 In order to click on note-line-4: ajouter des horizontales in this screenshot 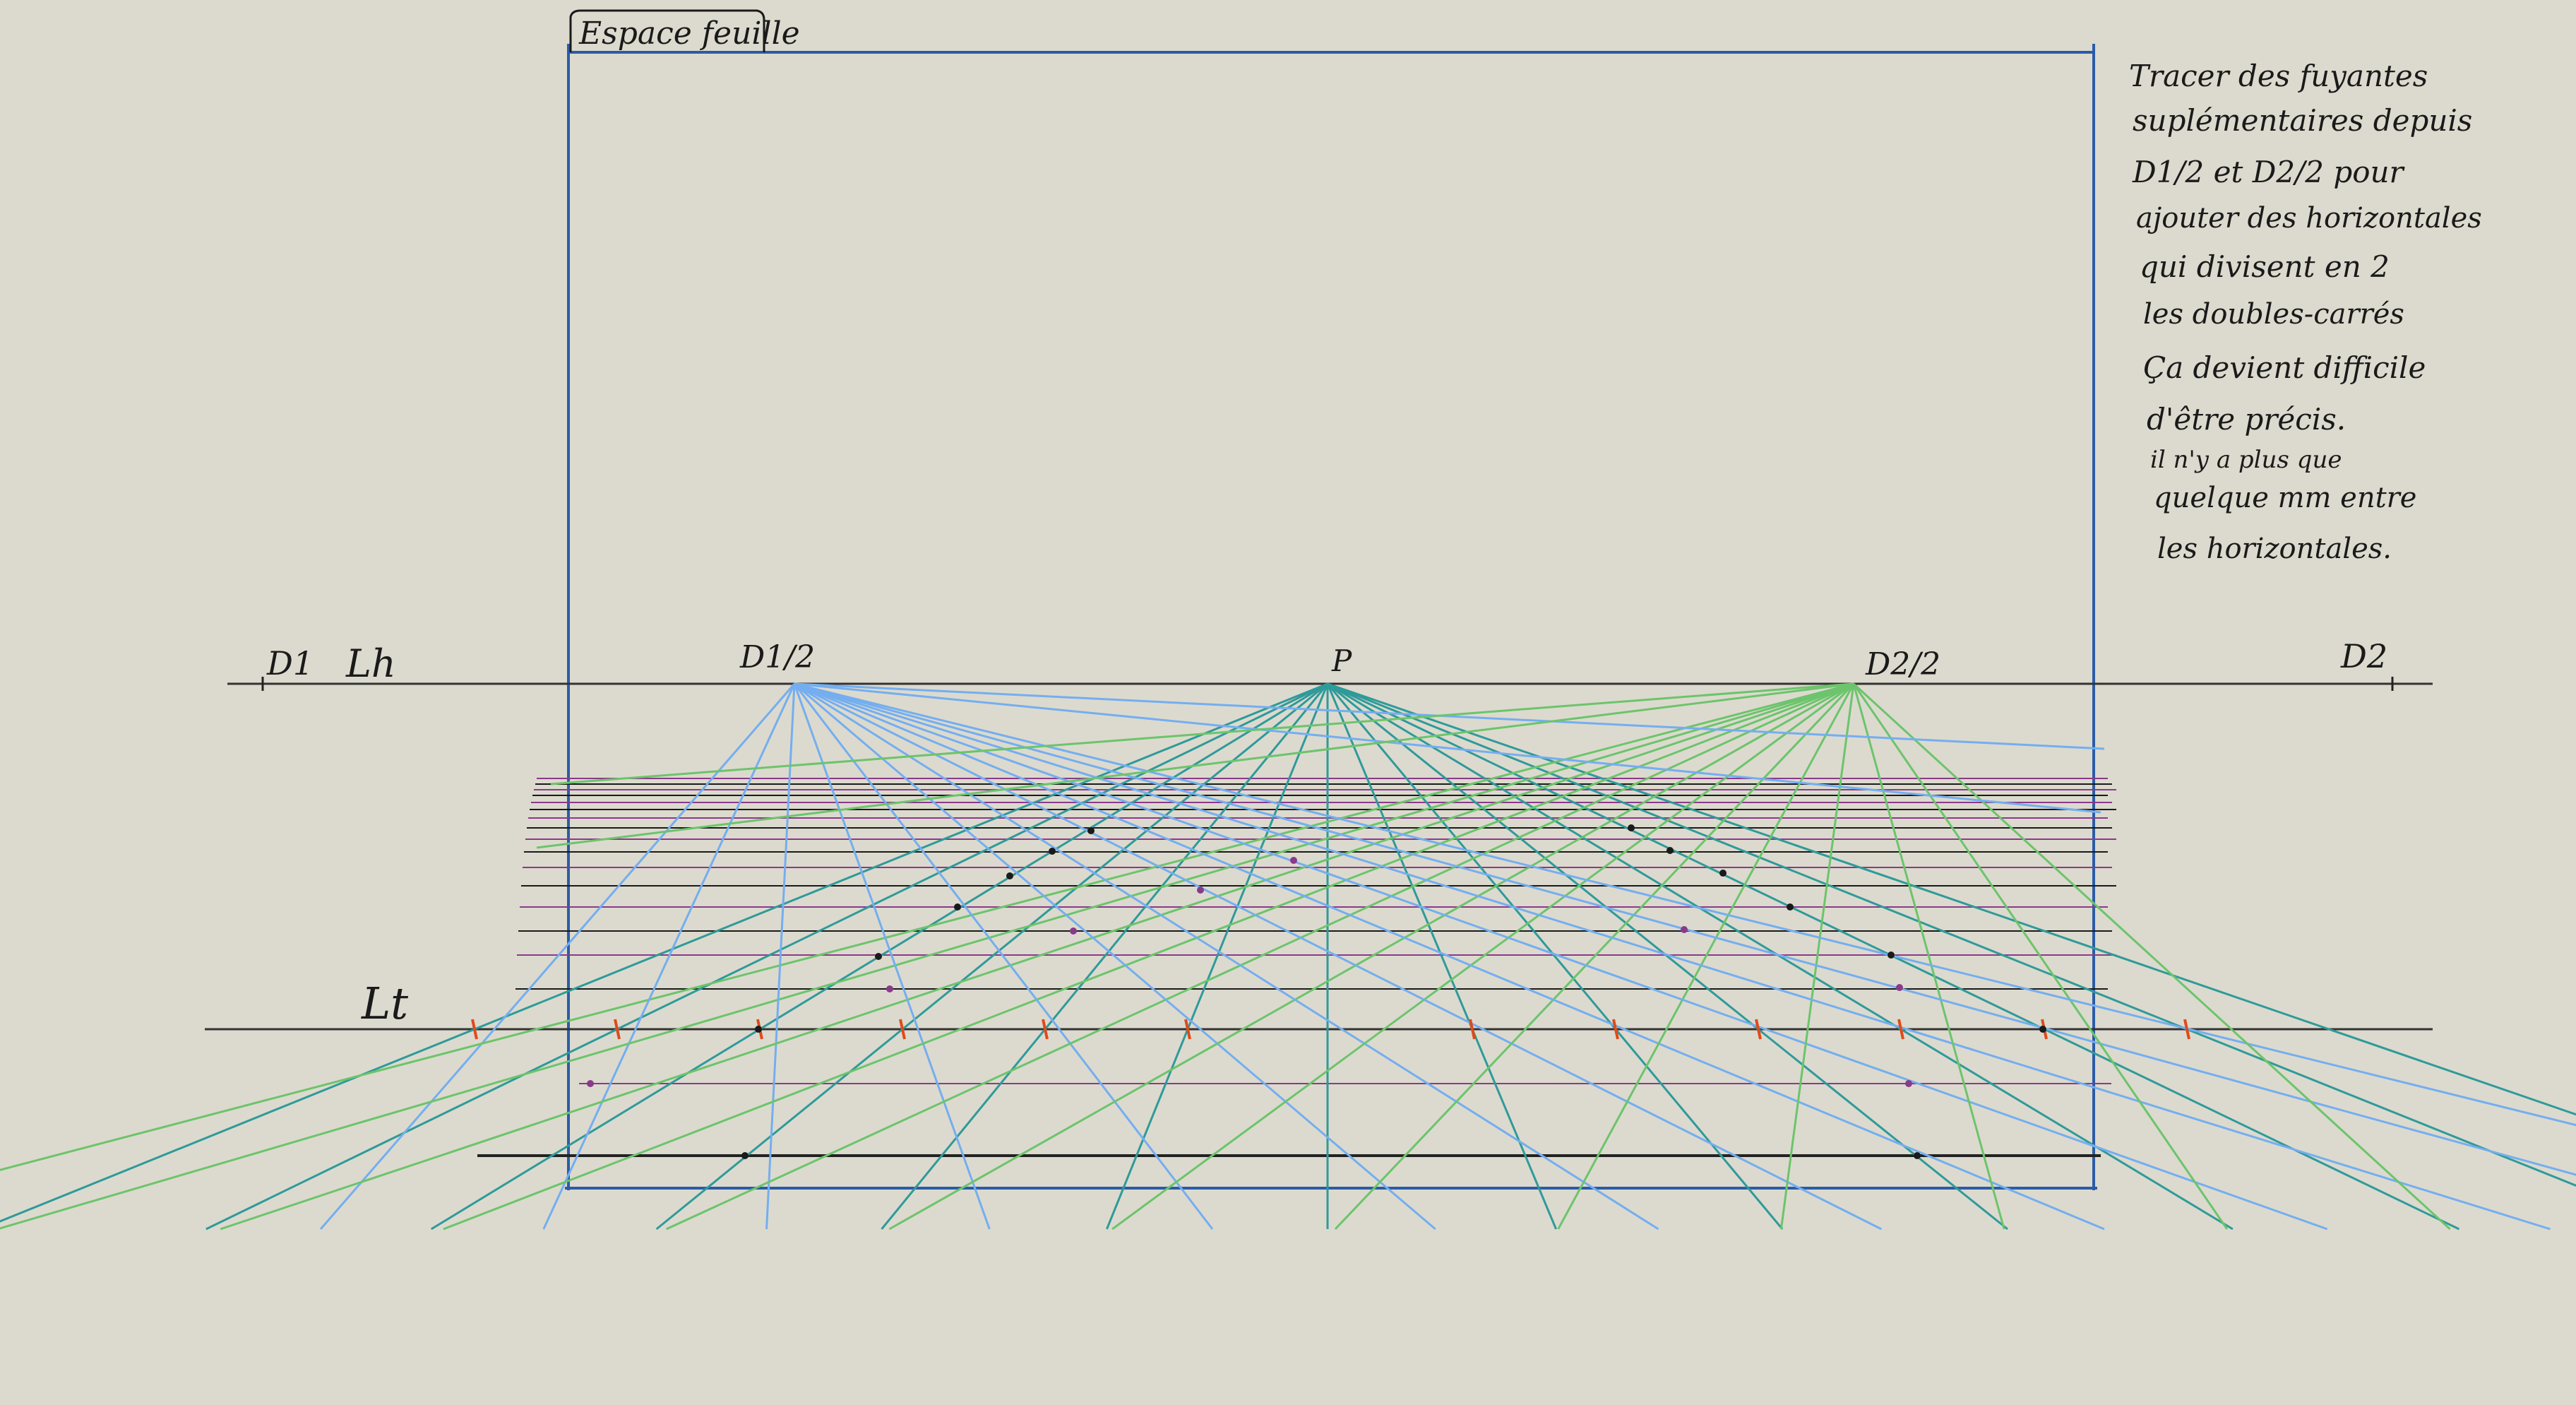, I will do `click(2309, 219)`.